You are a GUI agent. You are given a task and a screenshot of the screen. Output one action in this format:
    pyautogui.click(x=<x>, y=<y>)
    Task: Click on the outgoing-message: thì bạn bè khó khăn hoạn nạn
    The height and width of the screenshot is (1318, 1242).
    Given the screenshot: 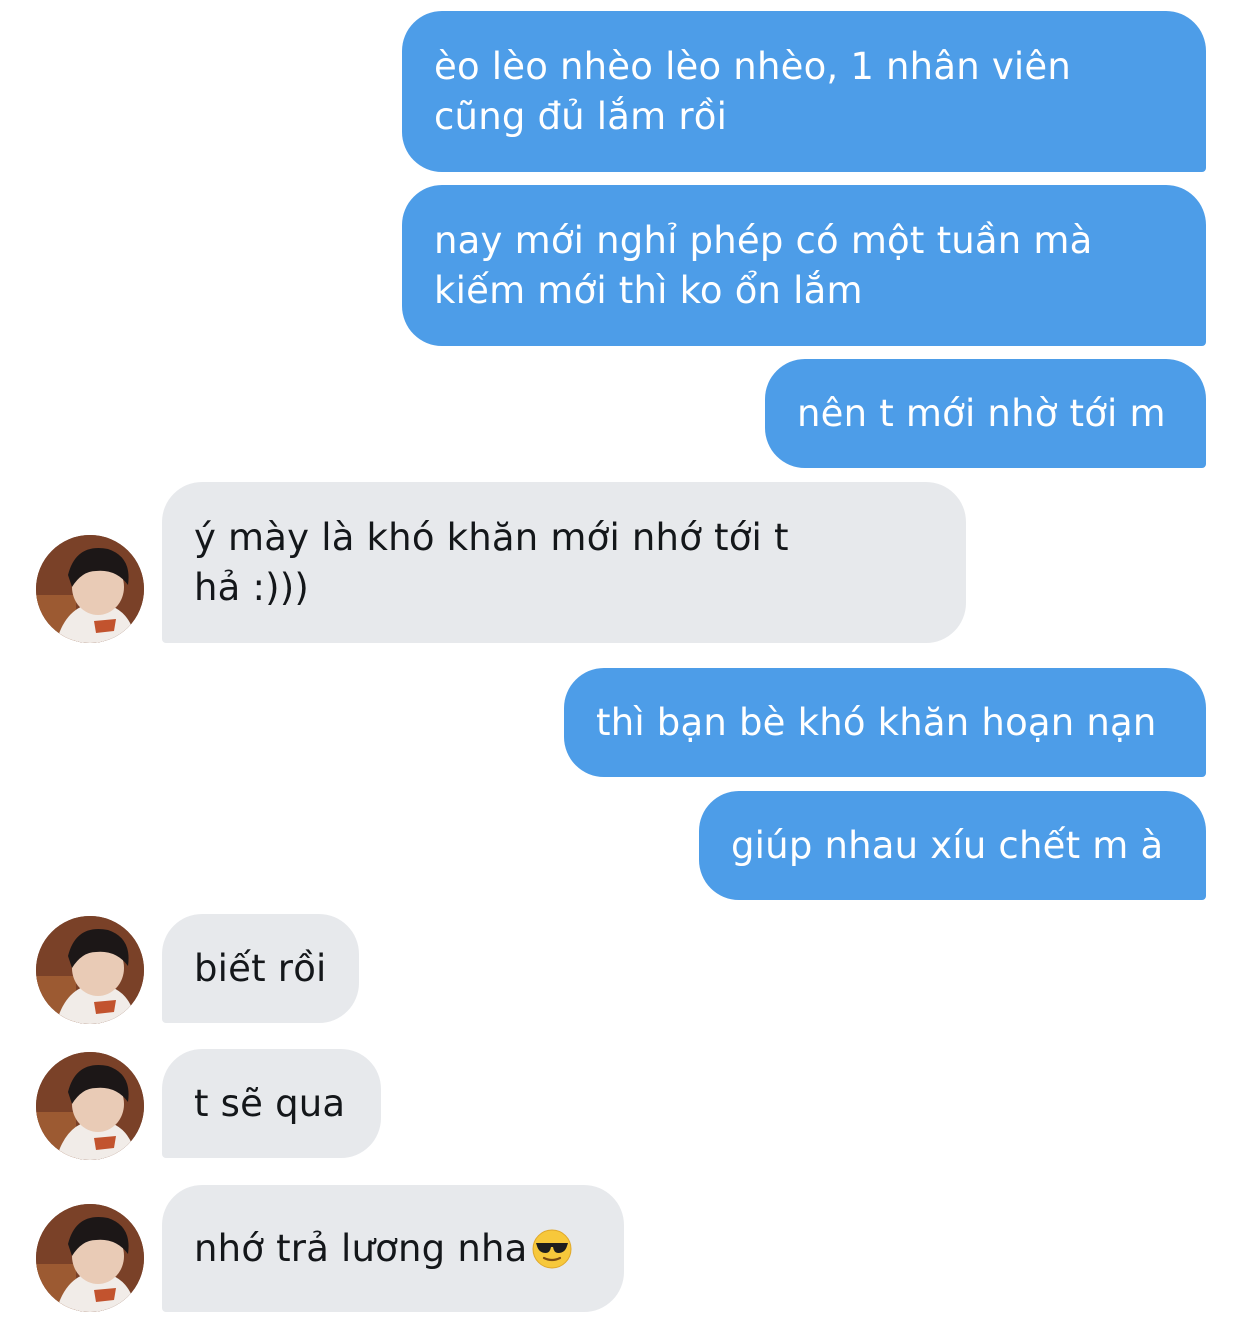 What is the action you would take?
    pyautogui.click(x=885, y=722)
    